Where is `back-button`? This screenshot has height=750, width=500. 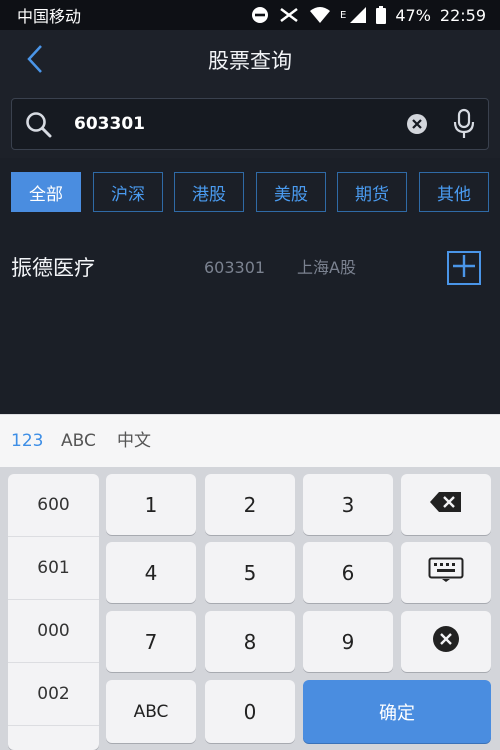 back-button is located at coordinates (35, 61).